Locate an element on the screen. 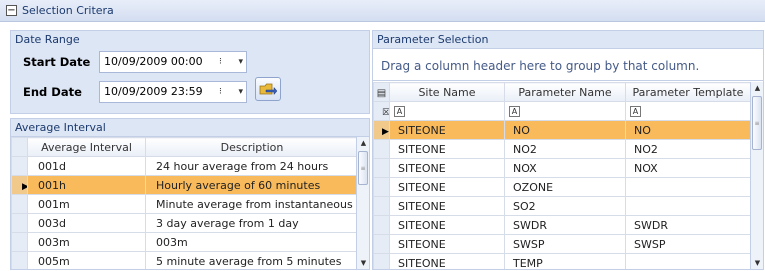 This screenshot has height=271, width=765. column-header-average-interval: Average Interval is located at coordinates (86, 147).